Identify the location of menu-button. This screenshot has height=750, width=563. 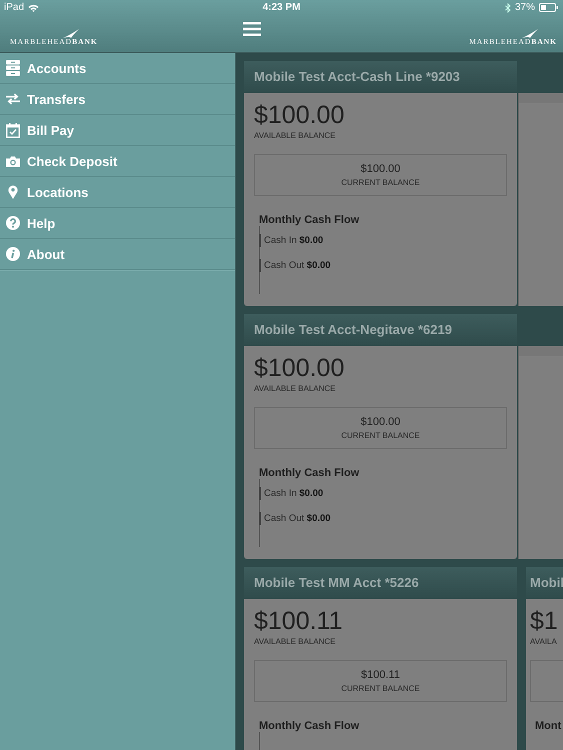
(252, 29).